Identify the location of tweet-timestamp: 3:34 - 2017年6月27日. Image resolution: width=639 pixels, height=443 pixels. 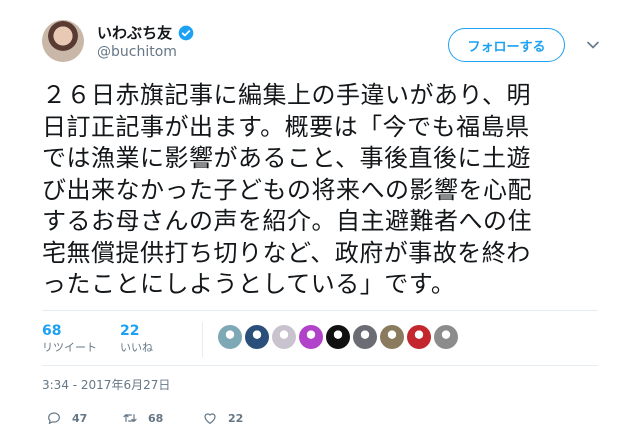
(106, 384).